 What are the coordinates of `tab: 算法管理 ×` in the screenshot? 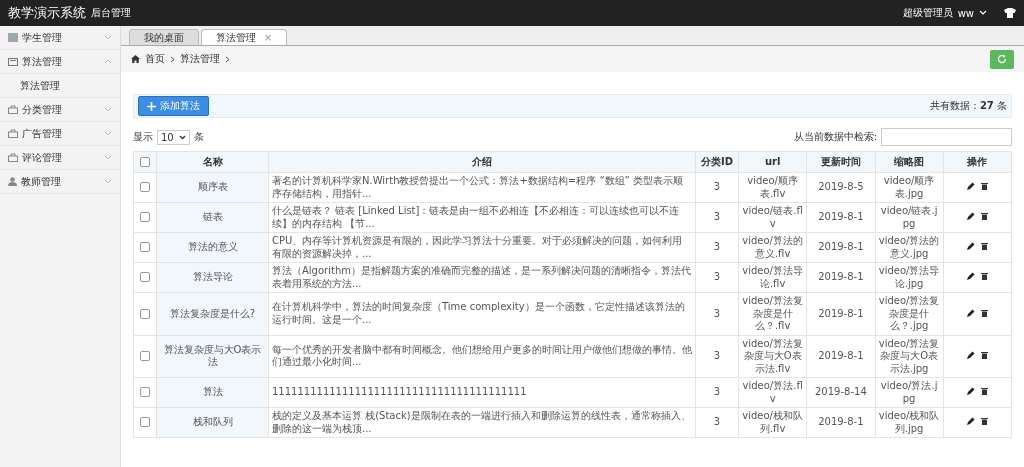 It's located at (244, 37).